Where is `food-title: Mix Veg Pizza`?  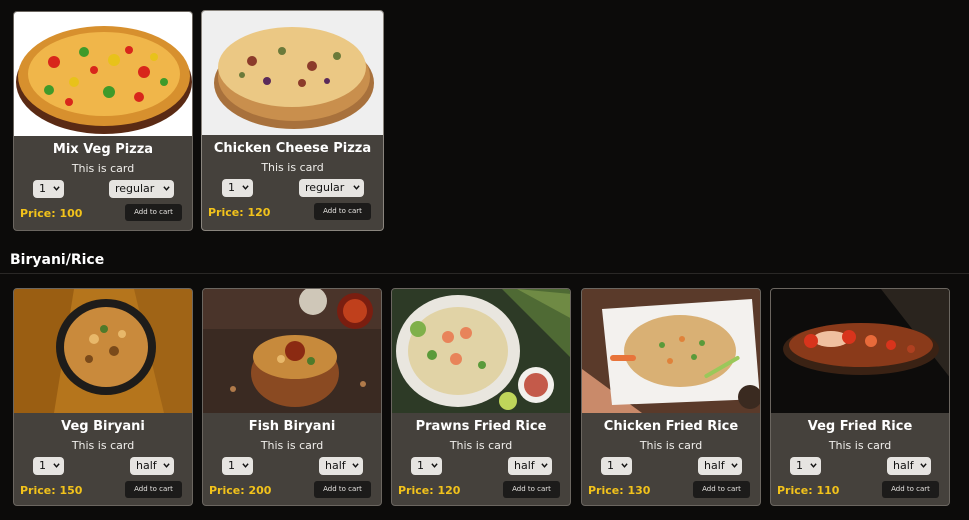
food-title: Mix Veg Pizza is located at coordinates (103, 149).